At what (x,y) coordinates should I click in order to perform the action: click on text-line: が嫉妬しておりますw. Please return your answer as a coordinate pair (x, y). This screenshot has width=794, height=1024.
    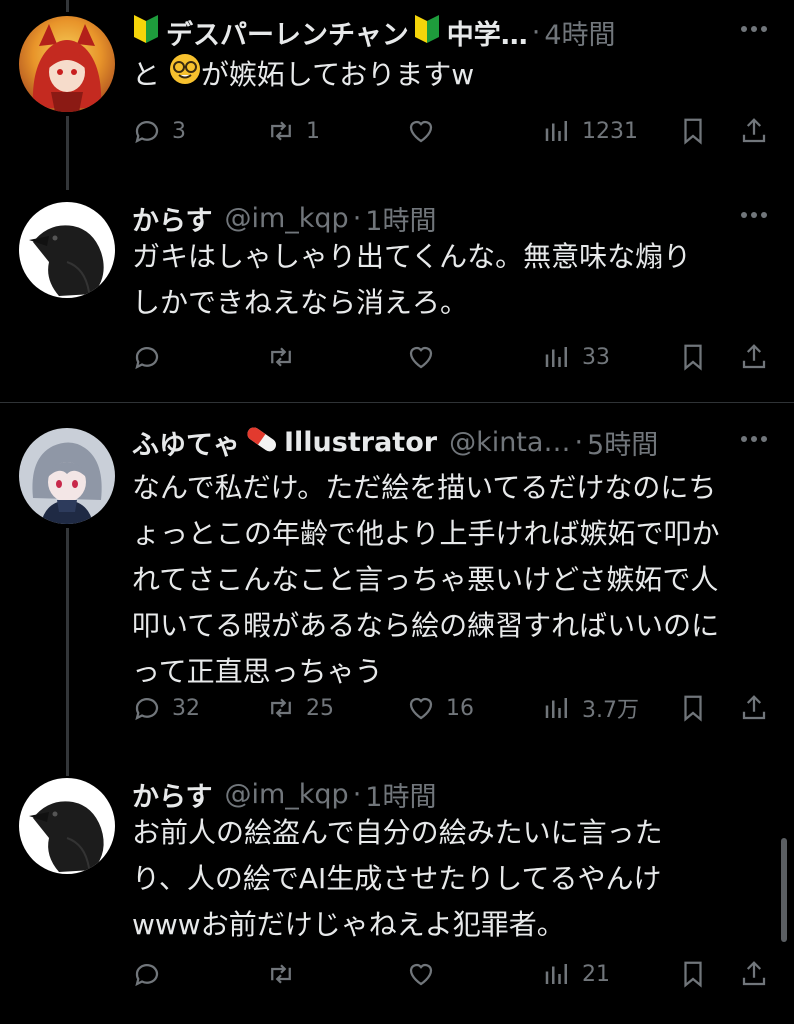
    Looking at the image, I should click on (337, 74).